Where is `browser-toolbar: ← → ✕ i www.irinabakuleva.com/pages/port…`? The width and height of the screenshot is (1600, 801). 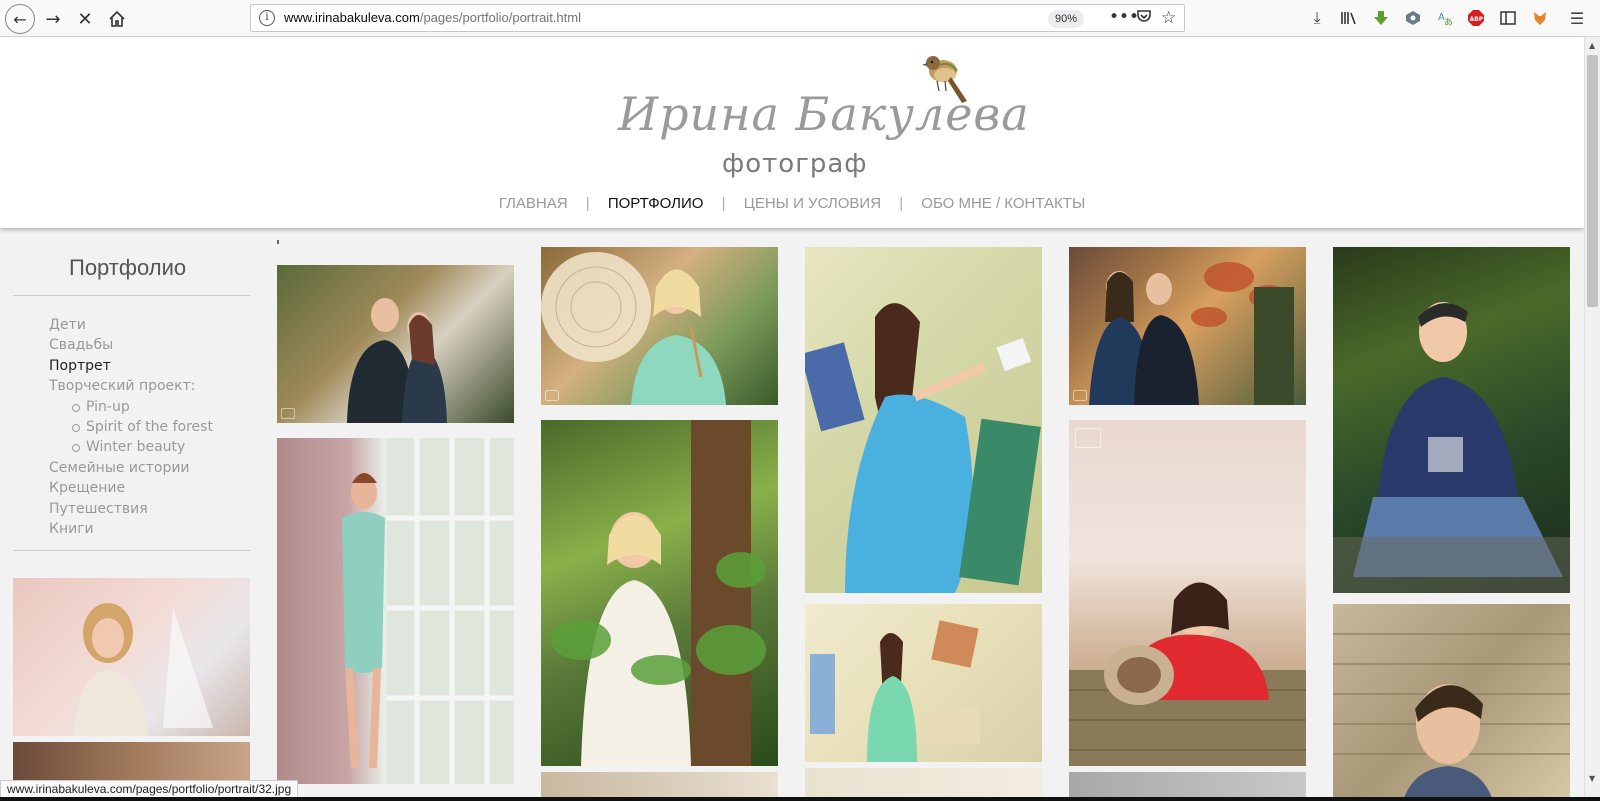
browser-toolbar: ← → ✕ i www.irinabakuleva.com/pages/port… is located at coordinates (800, 18).